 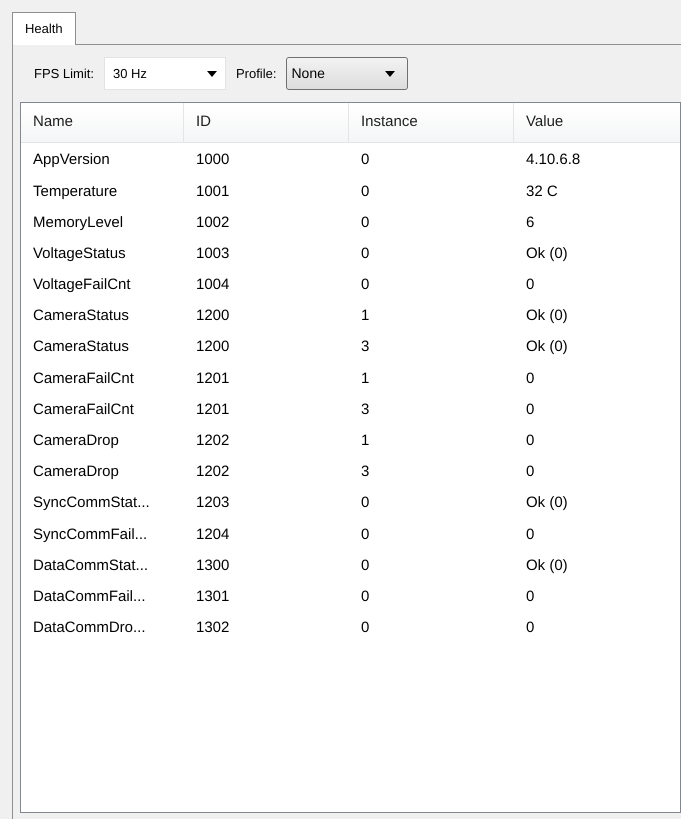 I want to click on column-header: Instance, so click(x=431, y=122).